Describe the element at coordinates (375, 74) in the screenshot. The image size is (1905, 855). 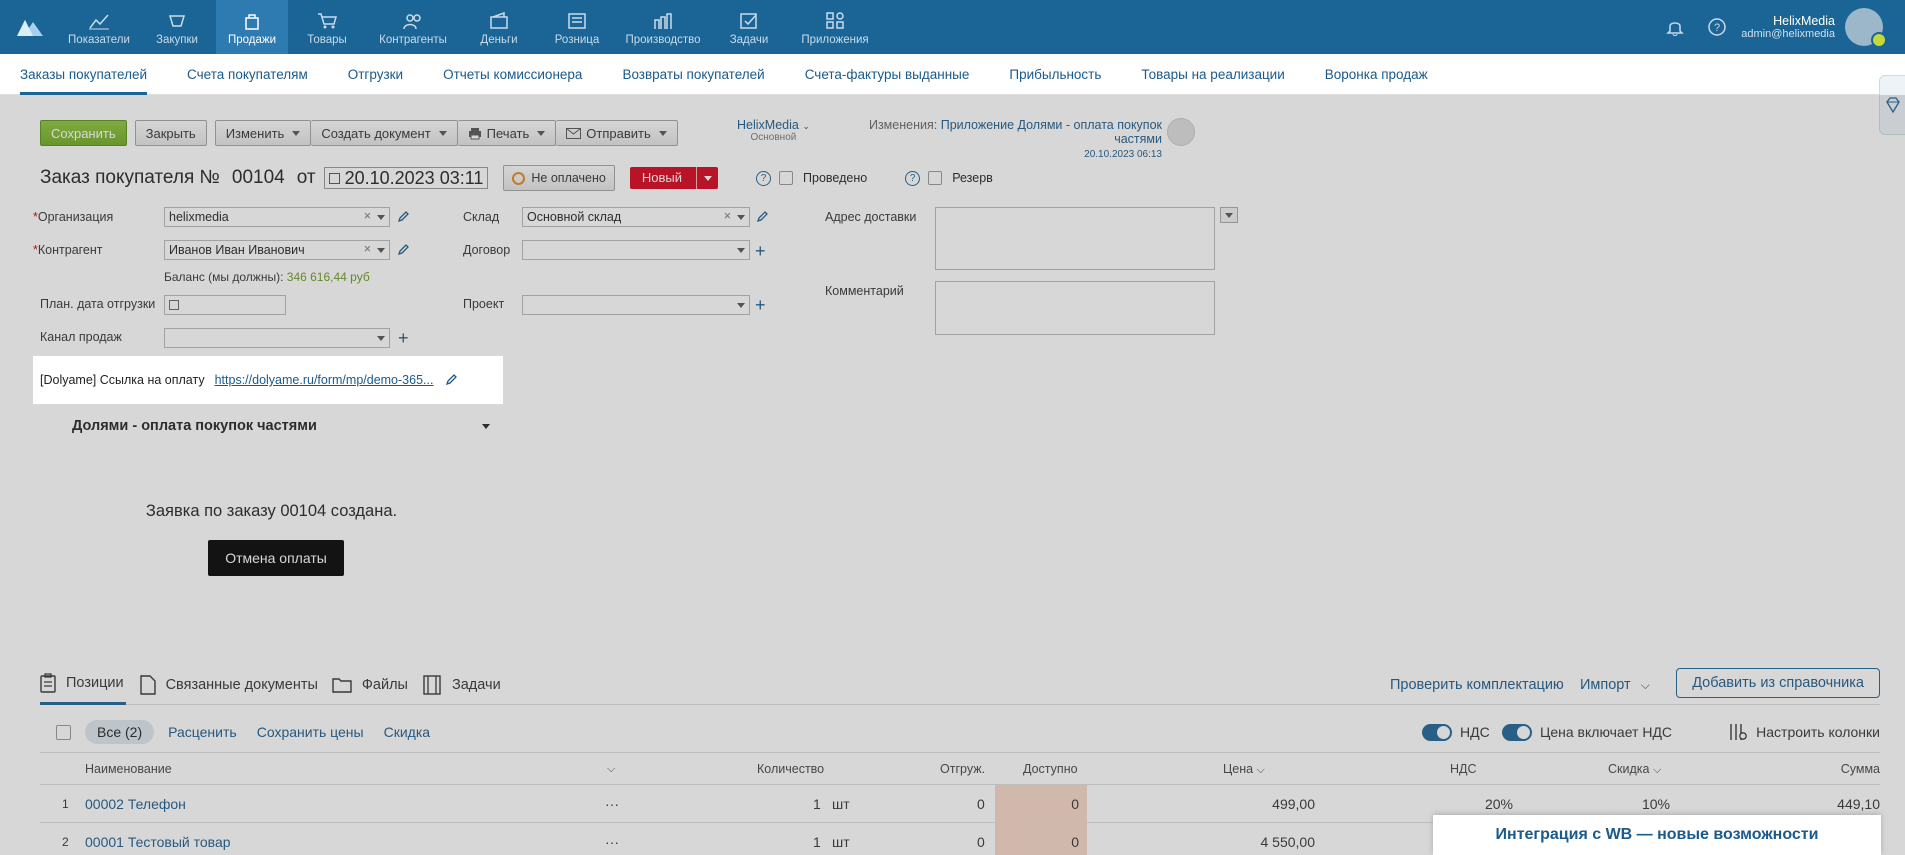
I see `subnav-shipments: Отгрузки` at that location.